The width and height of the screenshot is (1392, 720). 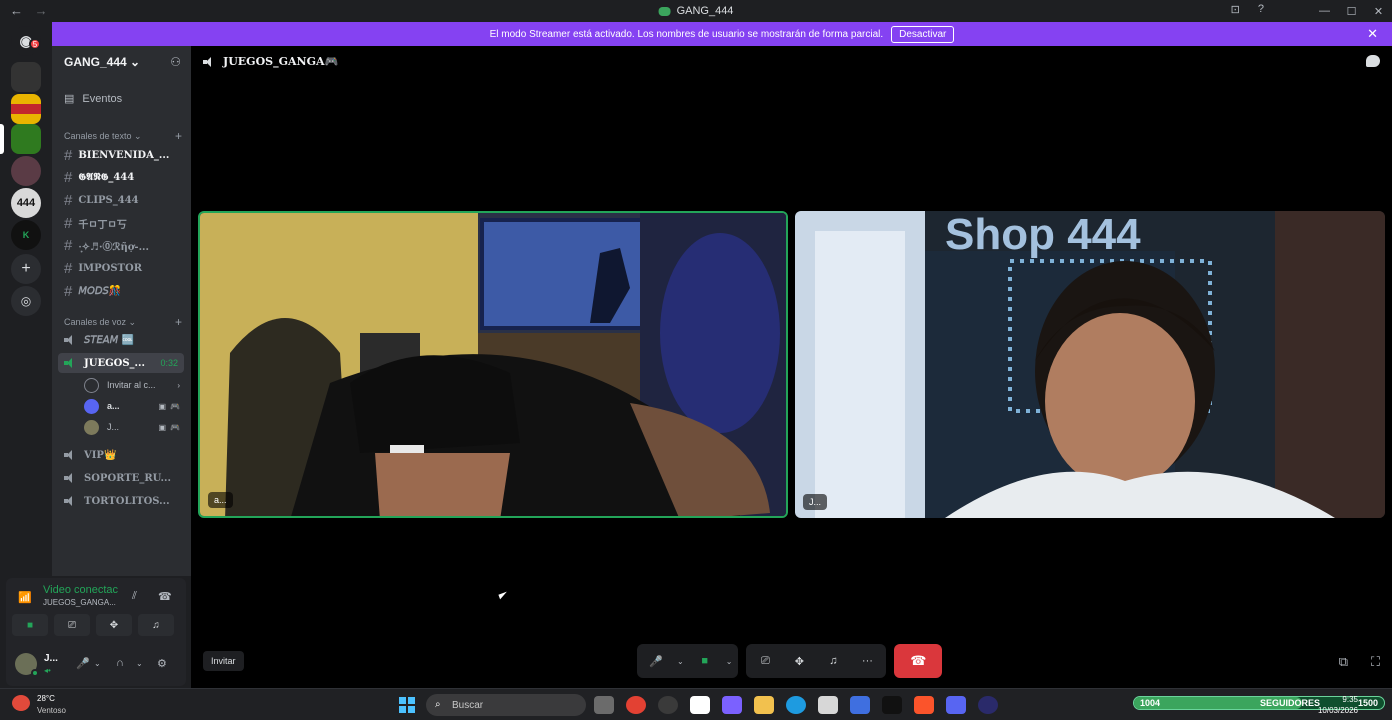 I want to click on app-icon, so click(x=668, y=705).